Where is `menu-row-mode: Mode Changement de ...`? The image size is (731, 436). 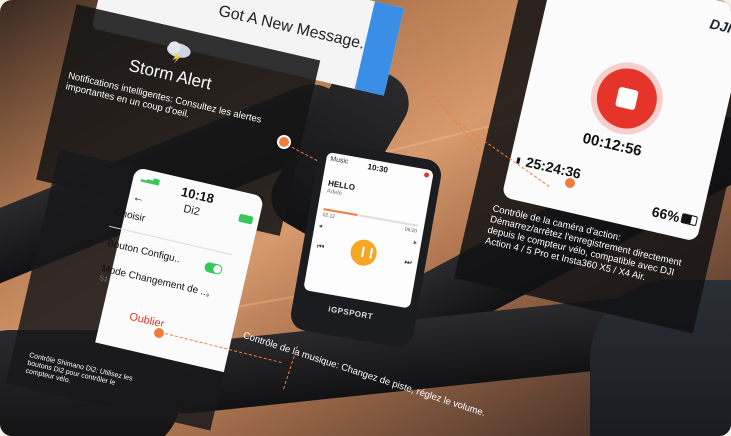
menu-row-mode: Mode Changement de ... is located at coordinates (155, 280).